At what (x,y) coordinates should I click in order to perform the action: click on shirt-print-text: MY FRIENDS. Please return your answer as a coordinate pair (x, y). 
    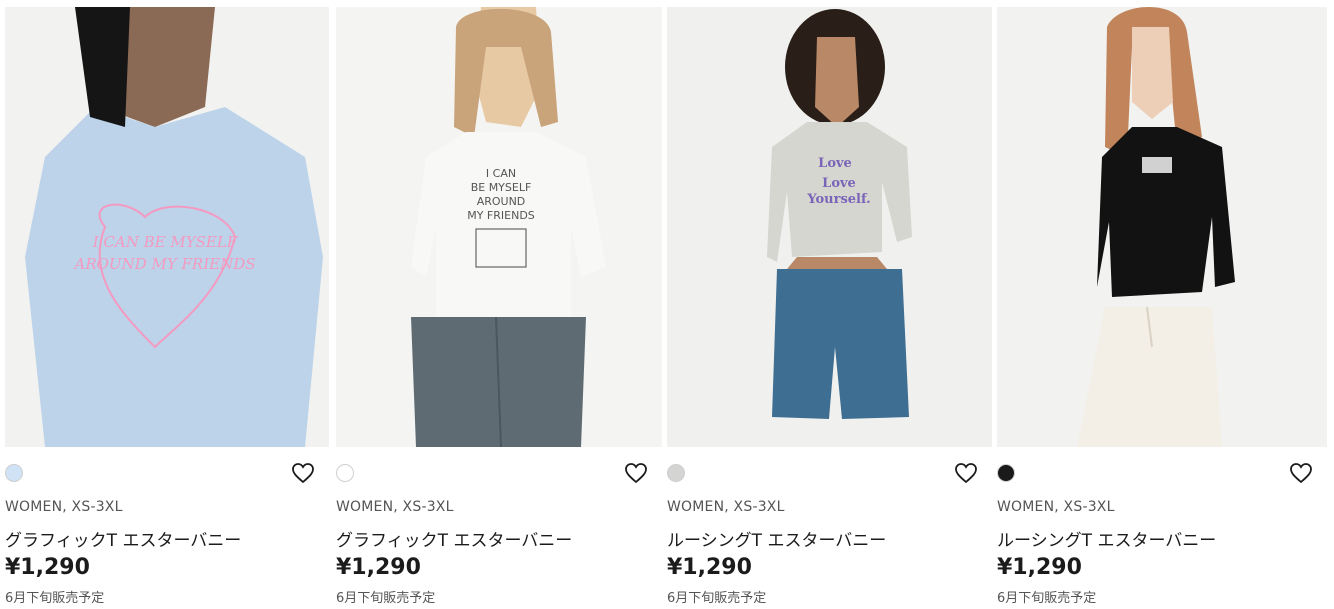
    Looking at the image, I should click on (501, 215).